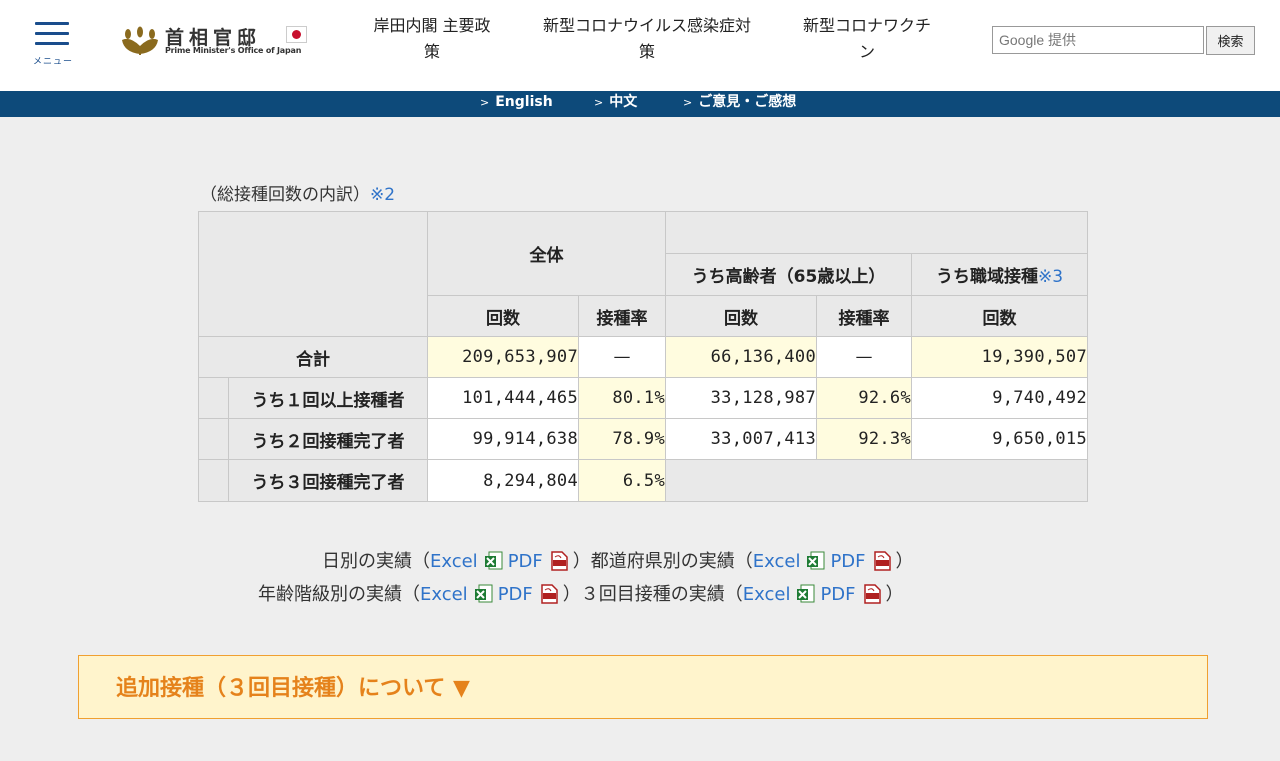  What do you see at coordinates (382, 195) in the screenshot?
I see `caption-note-link: ※2` at bounding box center [382, 195].